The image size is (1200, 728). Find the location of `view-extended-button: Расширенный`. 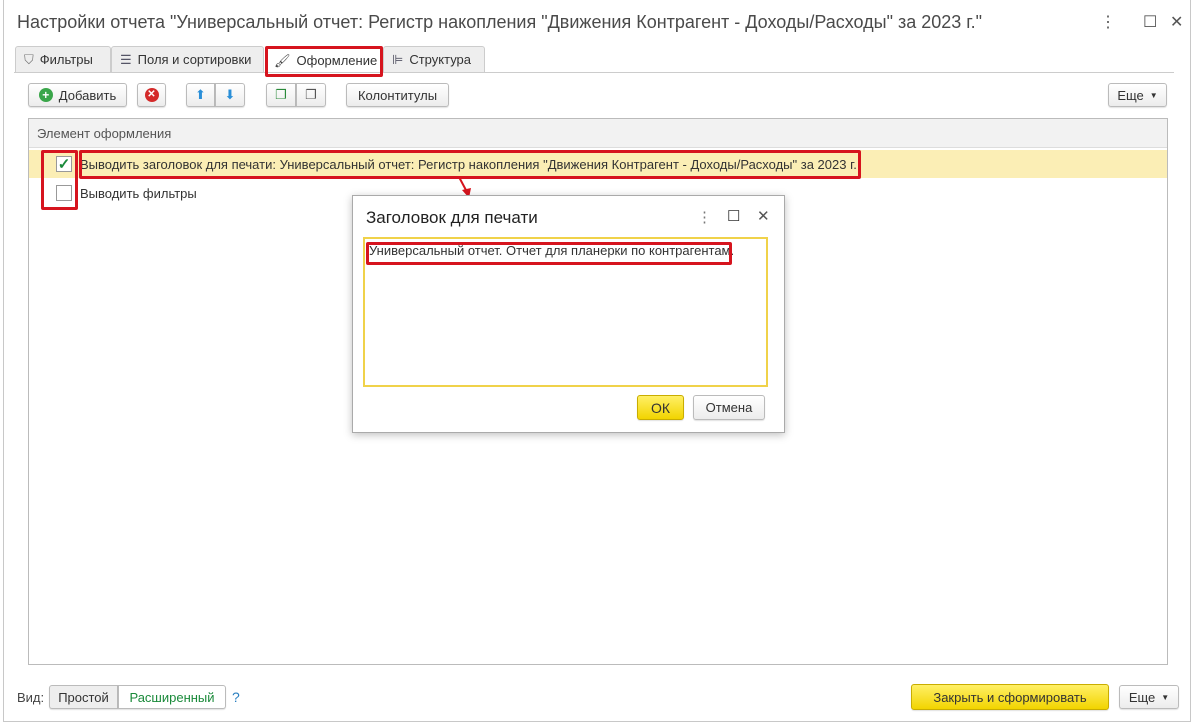

view-extended-button: Расширенный is located at coordinates (172, 697).